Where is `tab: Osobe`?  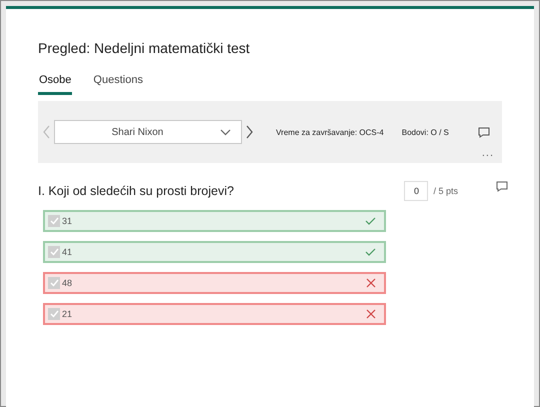 tab: Osobe is located at coordinates (55, 84).